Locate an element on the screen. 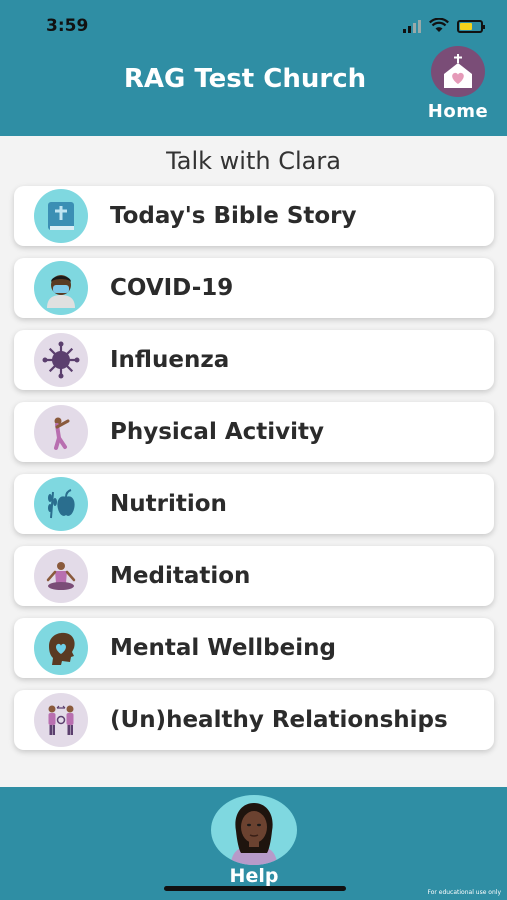 The image size is (507, 900). menu-item-bible-story: Today's Bible Story is located at coordinates (254, 216).